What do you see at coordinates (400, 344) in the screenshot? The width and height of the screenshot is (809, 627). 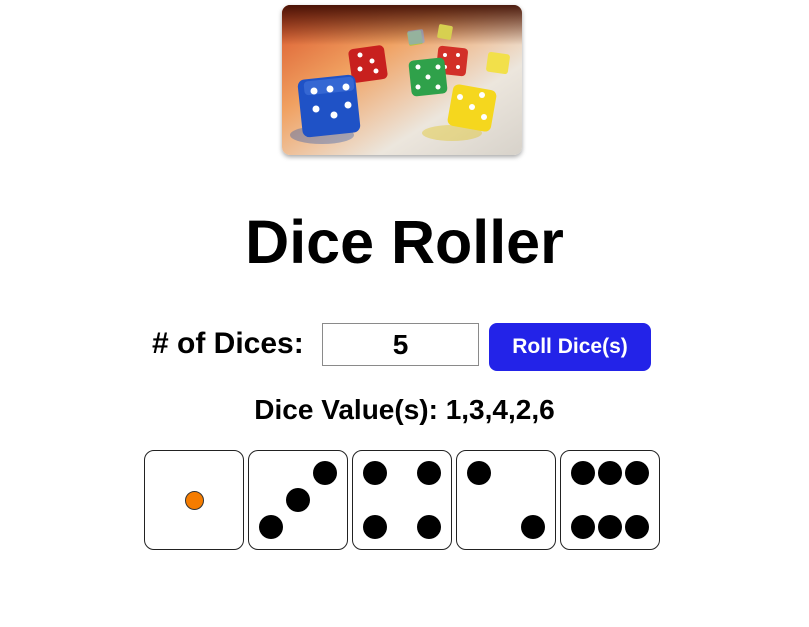 I see `dice-count-input` at bounding box center [400, 344].